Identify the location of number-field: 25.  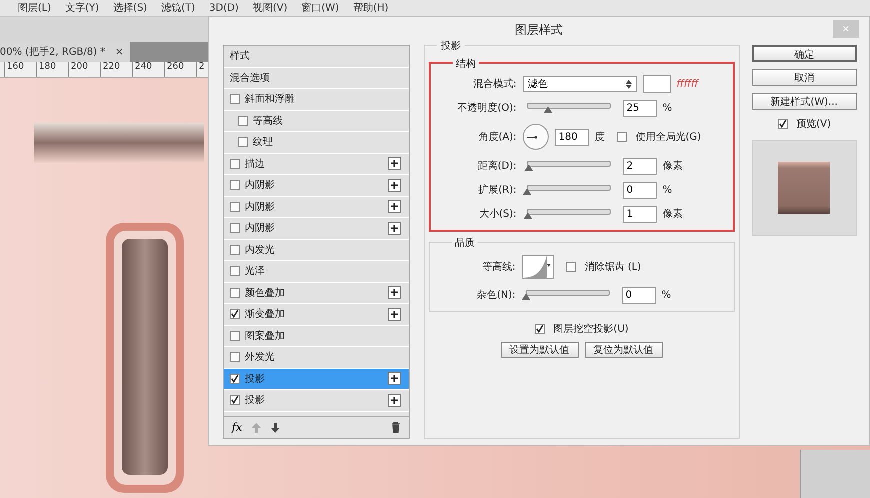
(639, 108).